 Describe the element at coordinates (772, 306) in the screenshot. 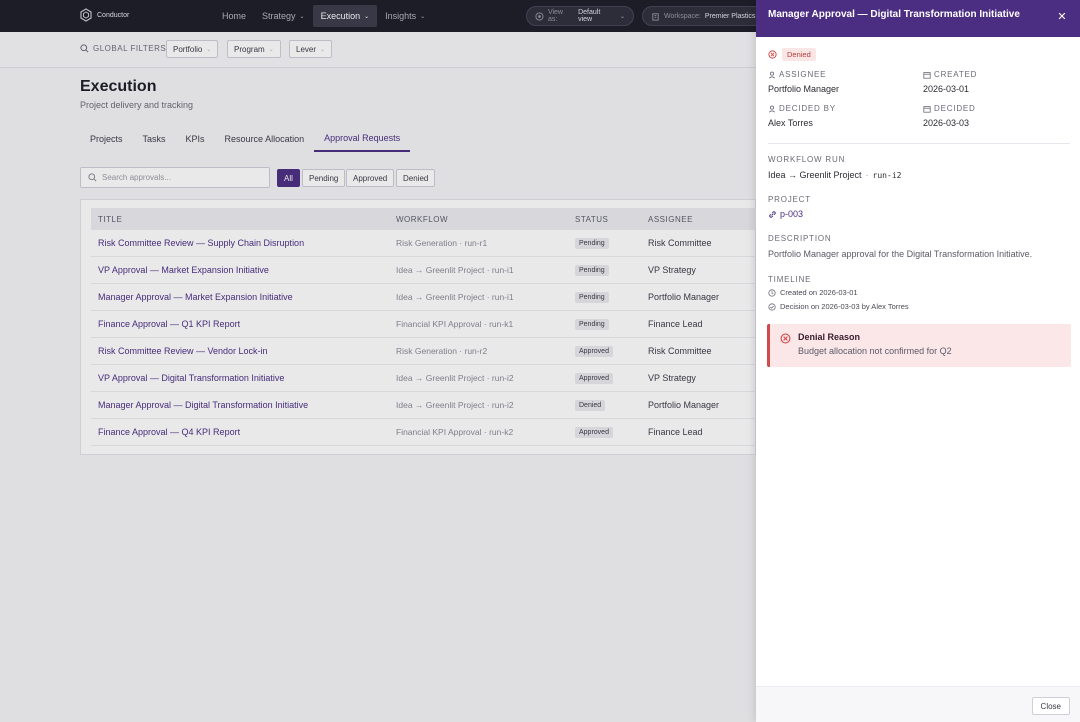

I see `check-circle-icon` at that location.